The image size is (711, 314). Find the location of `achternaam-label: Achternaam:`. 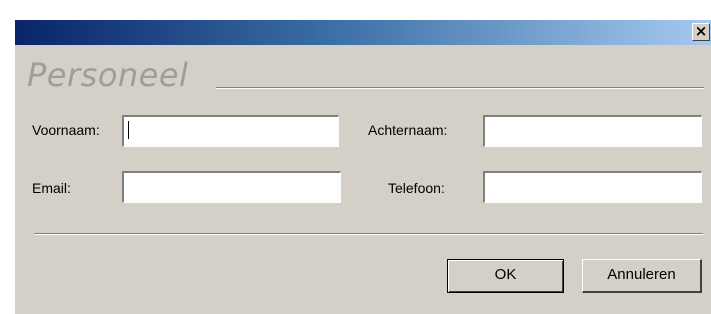

achternaam-label: Achternaam: is located at coordinates (408, 130).